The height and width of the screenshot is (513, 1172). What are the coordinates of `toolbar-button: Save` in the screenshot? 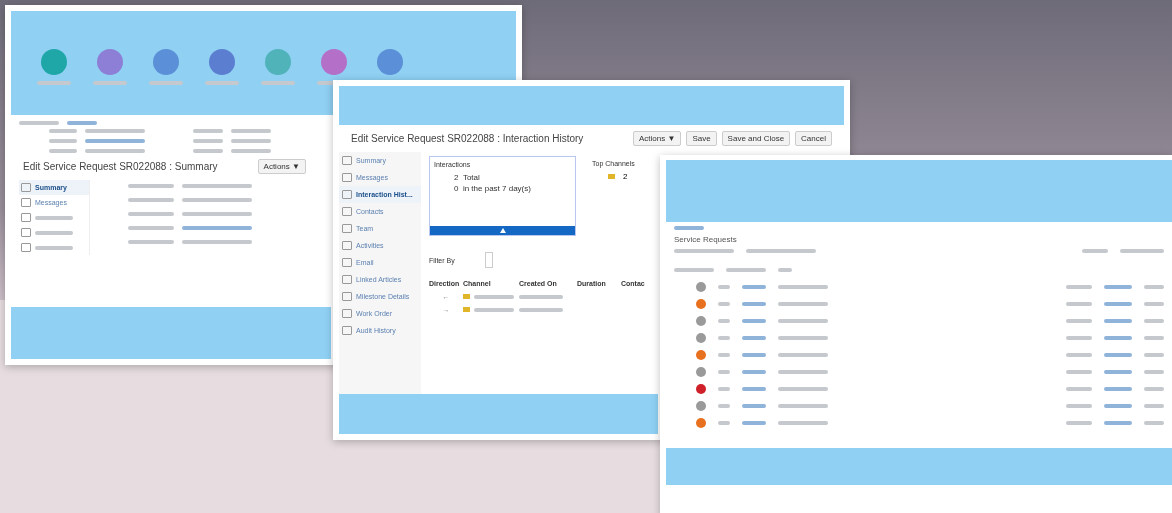 It's located at (701, 138).